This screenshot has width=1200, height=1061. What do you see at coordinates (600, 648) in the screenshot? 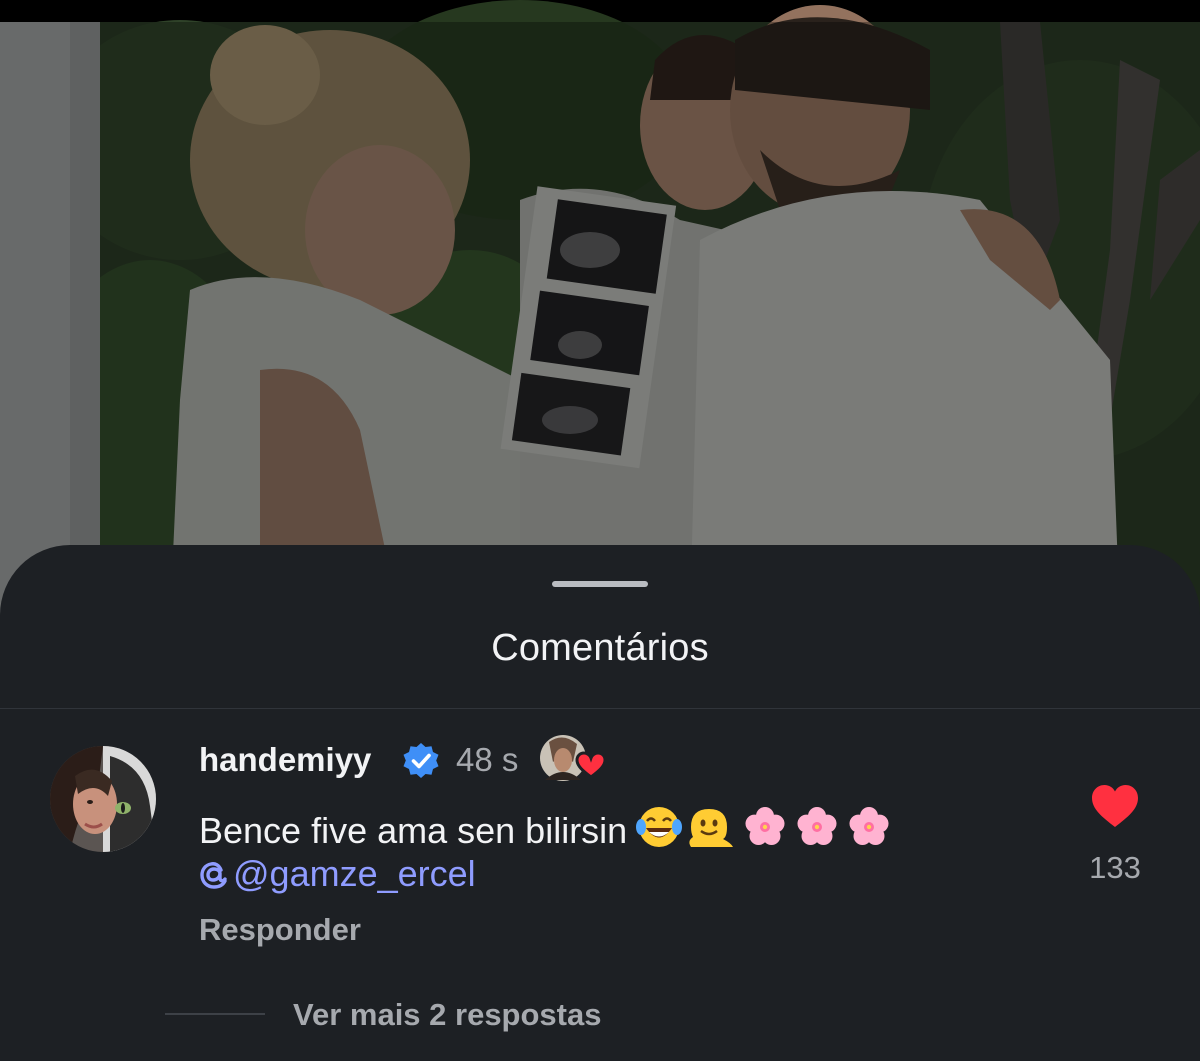
I see `sheet-title: Comentários` at bounding box center [600, 648].